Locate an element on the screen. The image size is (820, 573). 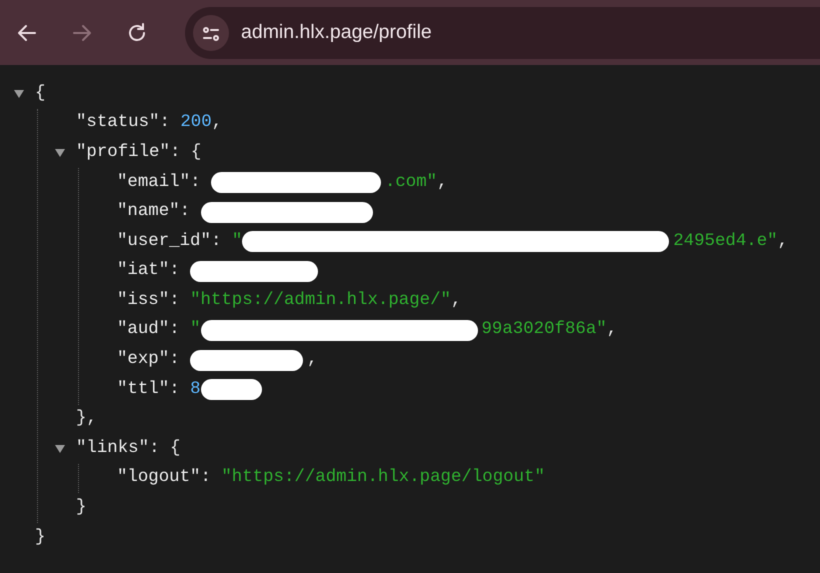
json-key: "status" is located at coordinates (118, 123).